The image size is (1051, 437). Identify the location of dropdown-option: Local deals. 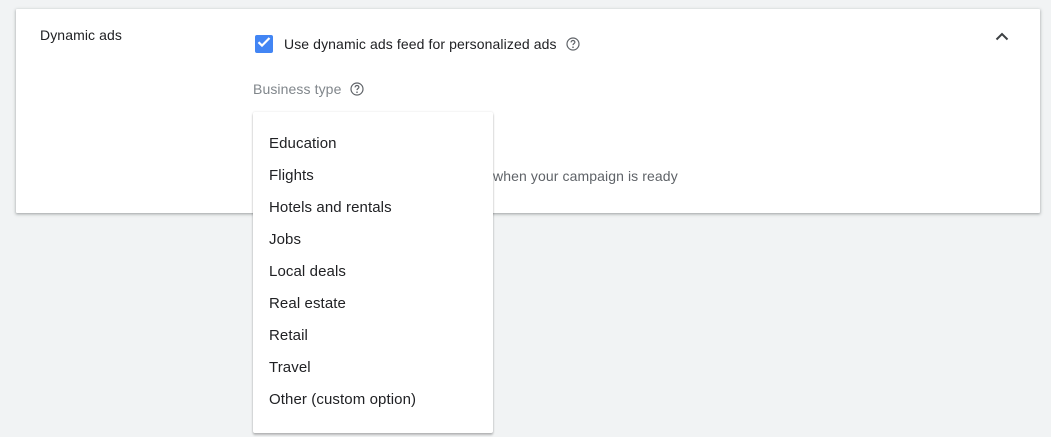
(373, 272).